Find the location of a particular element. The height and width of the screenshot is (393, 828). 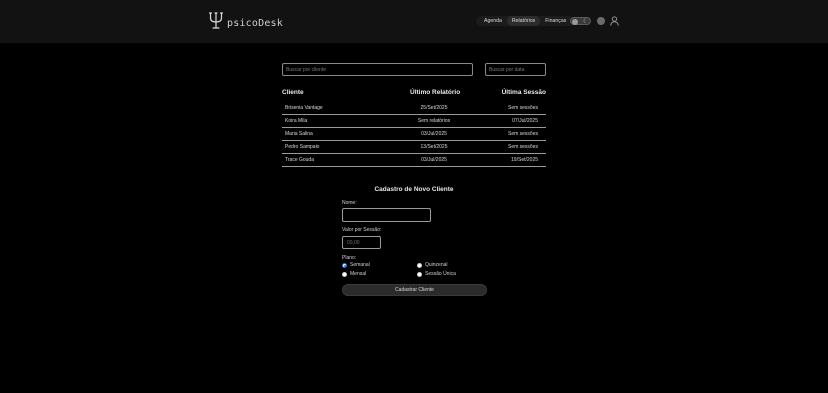

user-icon is located at coordinates (614, 21).